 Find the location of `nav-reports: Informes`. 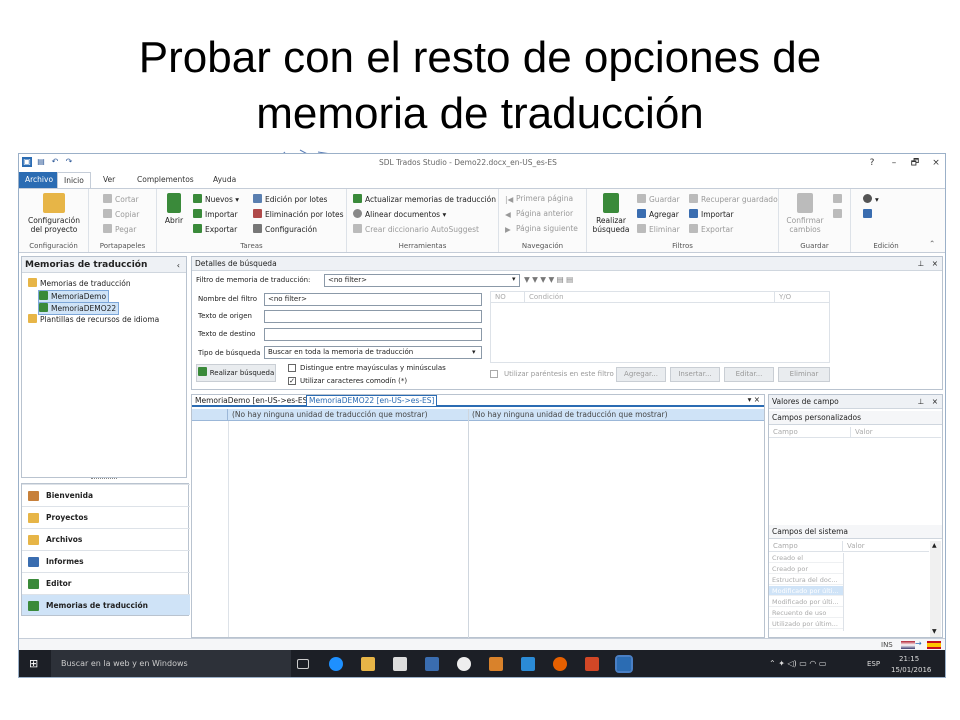

nav-reports: Informes is located at coordinates (106, 560).